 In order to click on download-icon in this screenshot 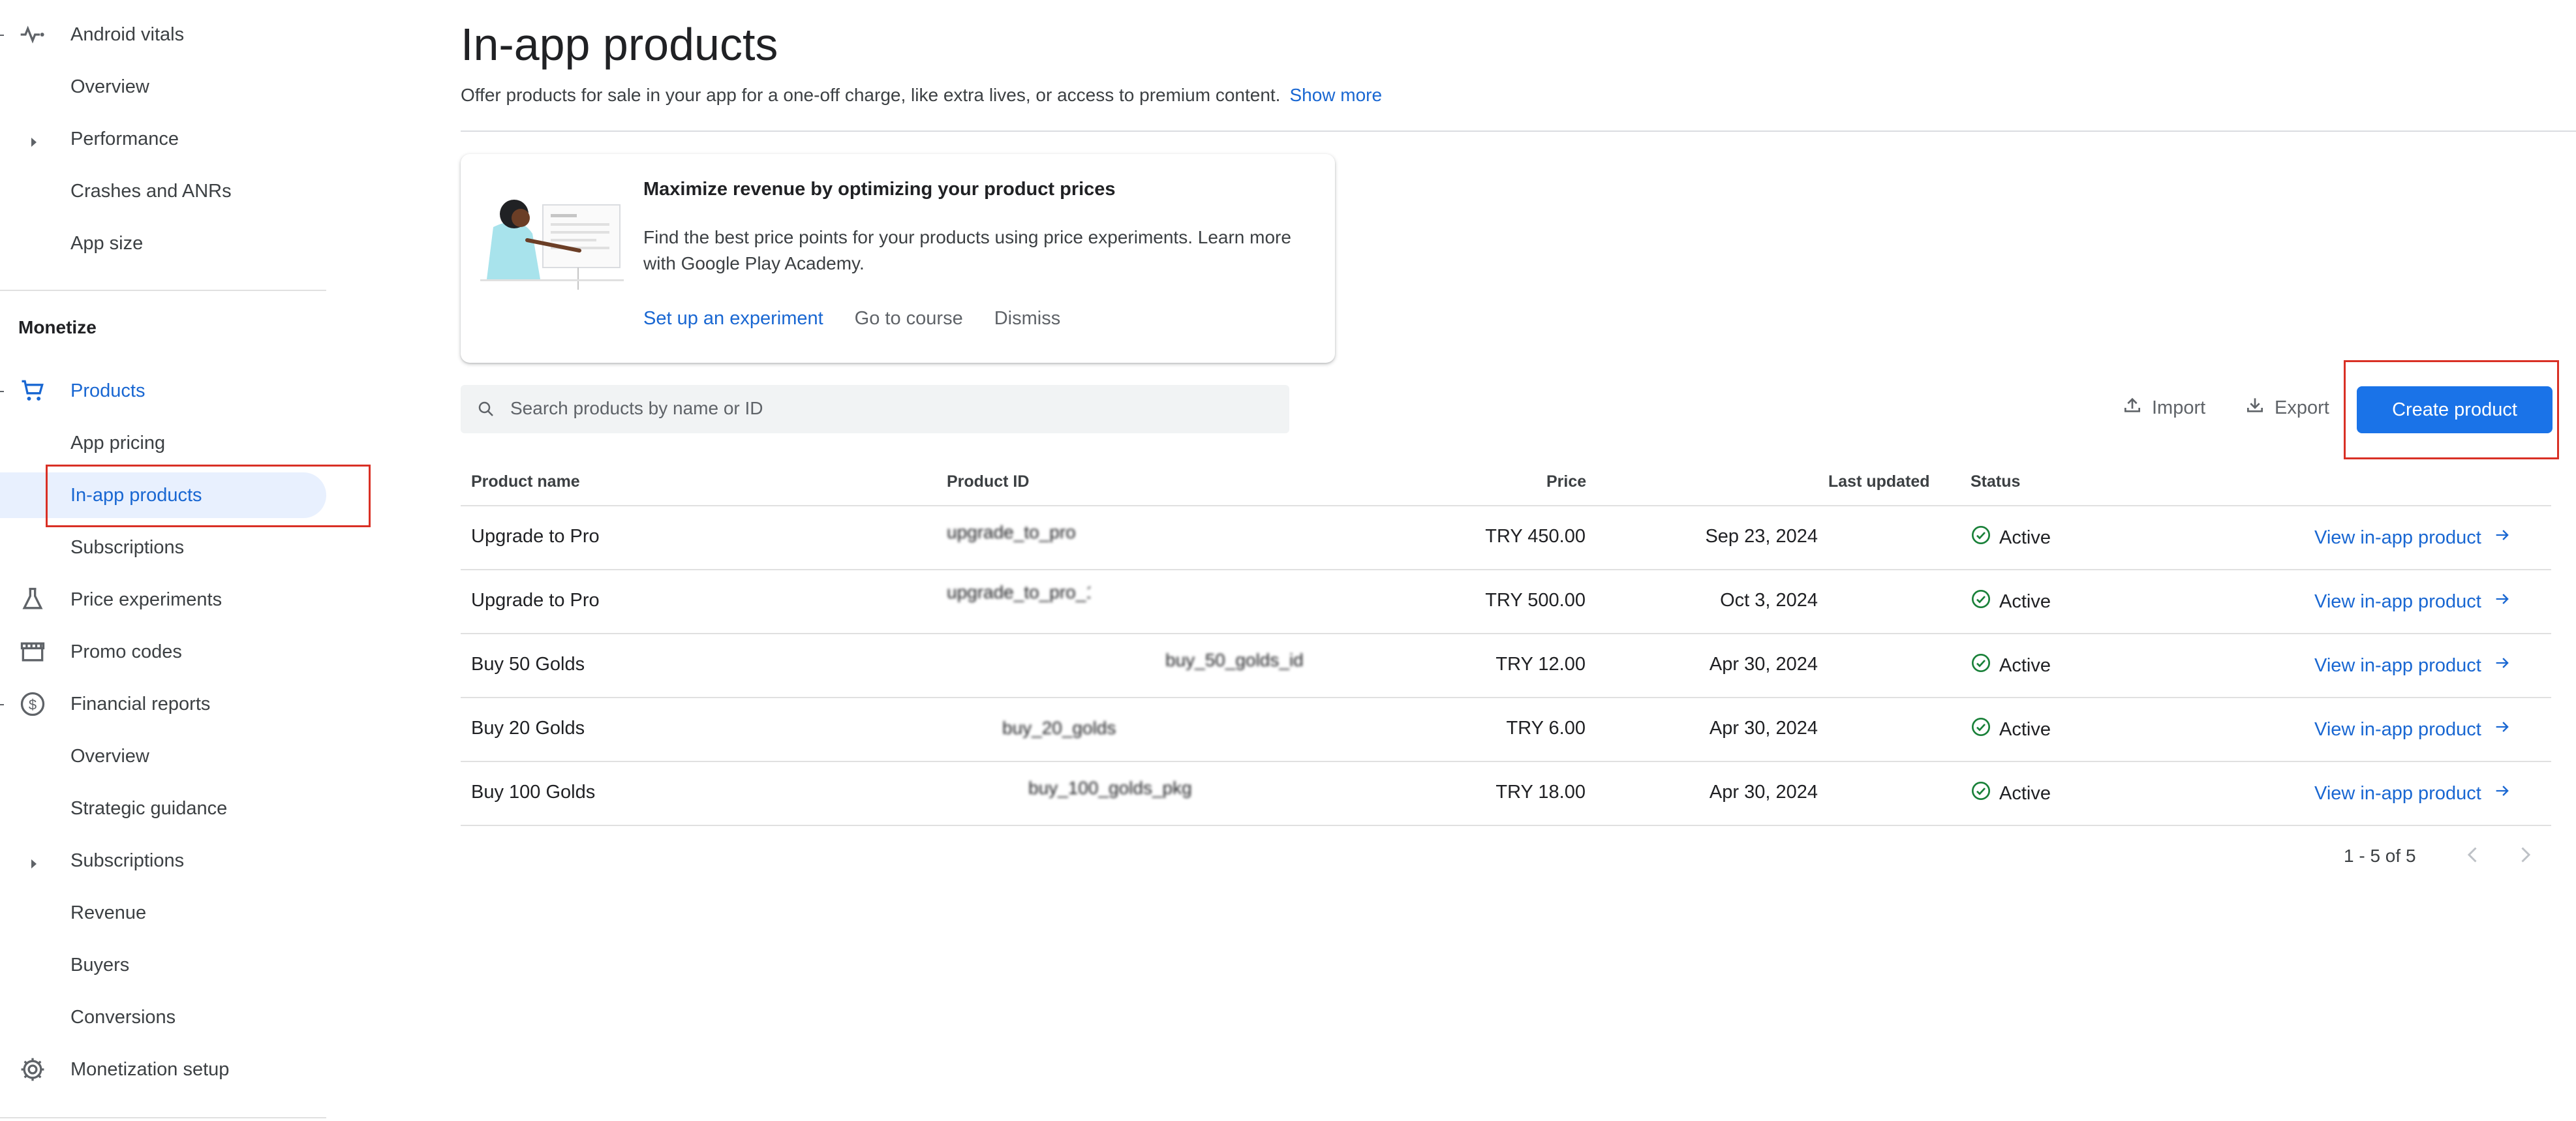, I will do `click(2255, 408)`.